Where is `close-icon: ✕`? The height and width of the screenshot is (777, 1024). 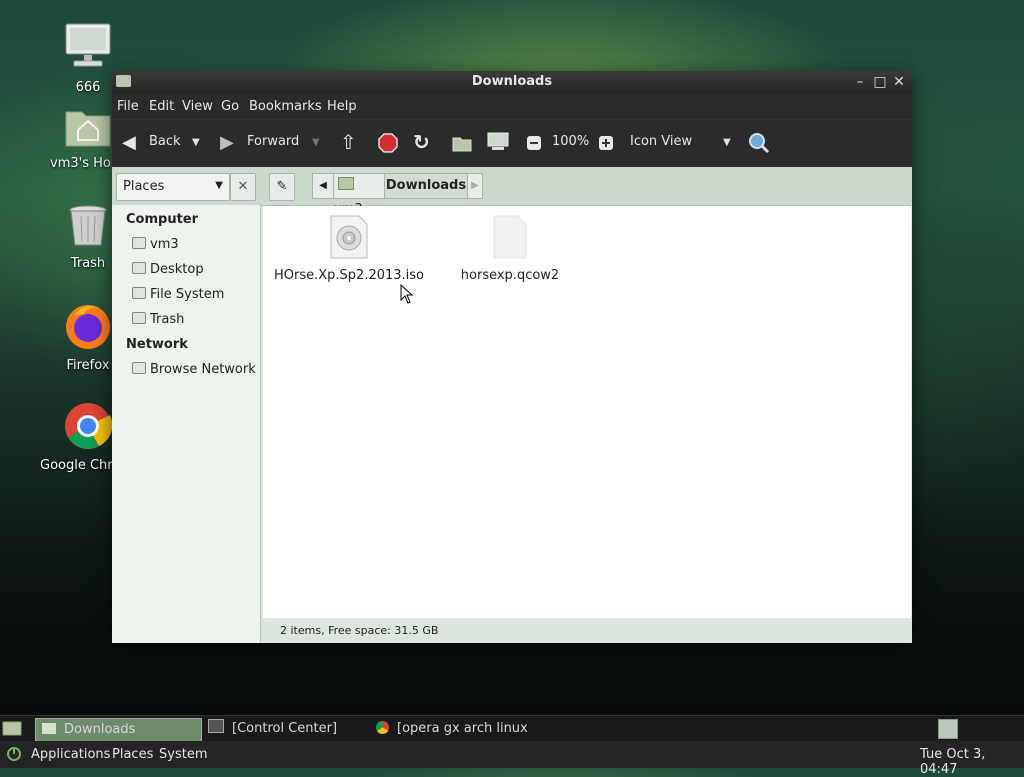
close-icon: ✕ is located at coordinates (243, 186).